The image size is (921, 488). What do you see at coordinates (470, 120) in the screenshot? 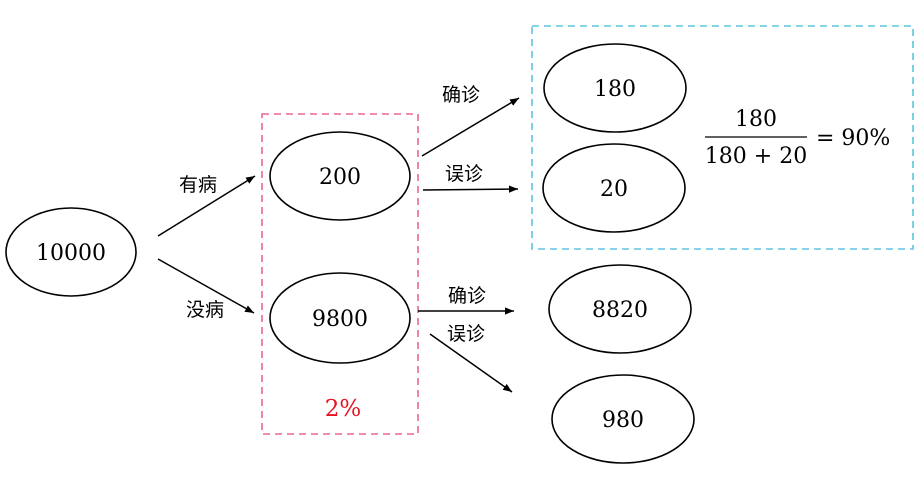
I see `edge-sick-confirm: 确诊` at bounding box center [470, 120].